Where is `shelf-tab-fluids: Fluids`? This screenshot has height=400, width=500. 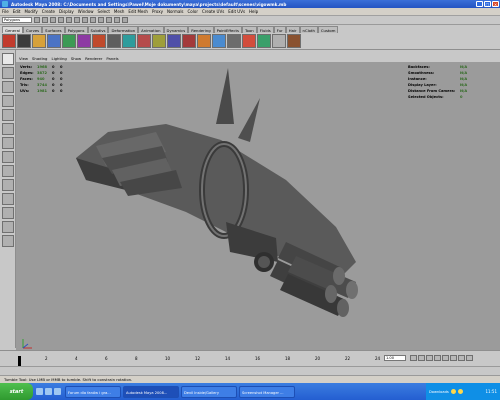 shelf-tab-fluids: Fluids is located at coordinates (265, 29).